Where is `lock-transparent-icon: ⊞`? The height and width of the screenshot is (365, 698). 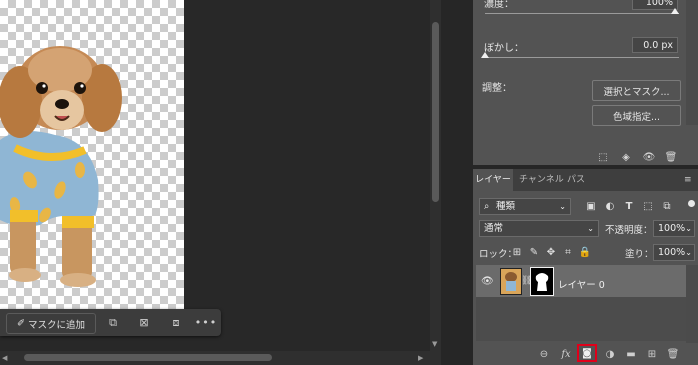
lock-transparent-icon: ⊞ is located at coordinates (517, 252).